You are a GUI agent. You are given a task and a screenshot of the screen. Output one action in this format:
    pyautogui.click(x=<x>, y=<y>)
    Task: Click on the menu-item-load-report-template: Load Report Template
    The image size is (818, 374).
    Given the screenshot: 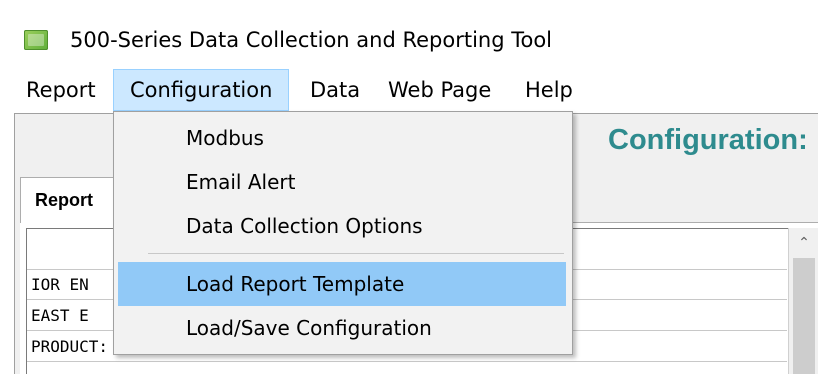 What is the action you would take?
    pyautogui.click(x=342, y=284)
    